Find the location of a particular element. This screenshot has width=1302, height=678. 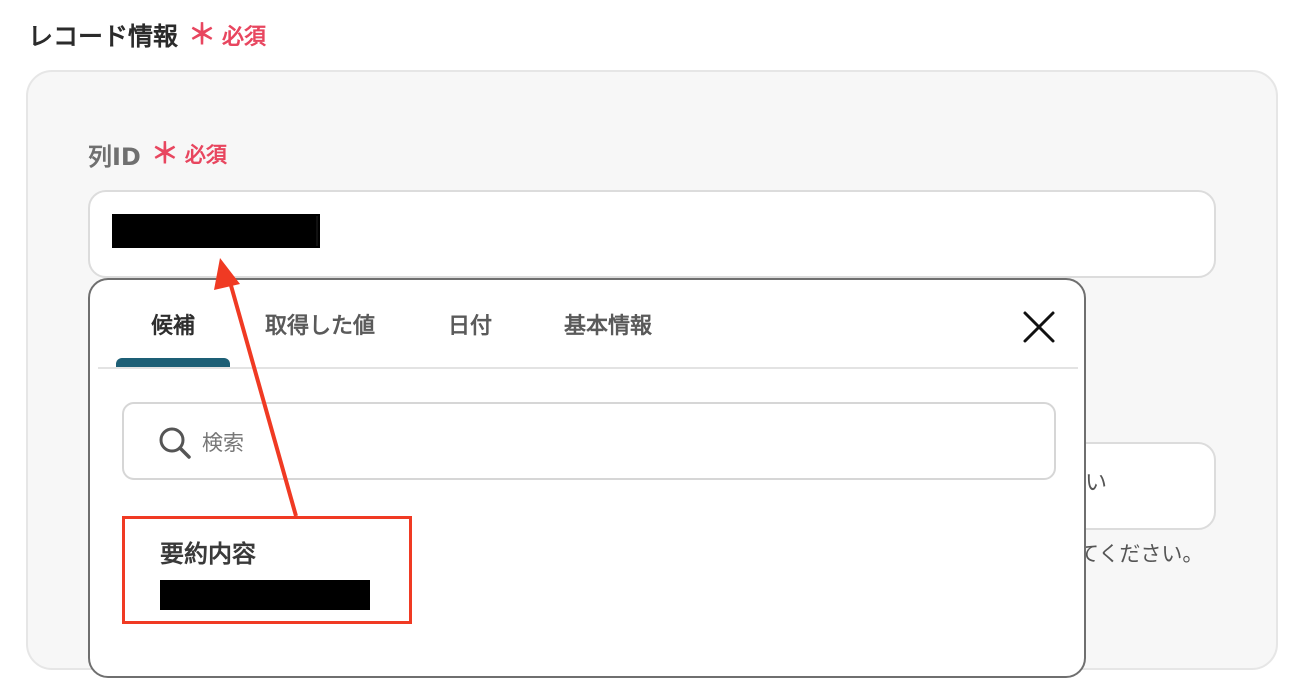

background-input-text: い is located at coordinates (1096, 483).